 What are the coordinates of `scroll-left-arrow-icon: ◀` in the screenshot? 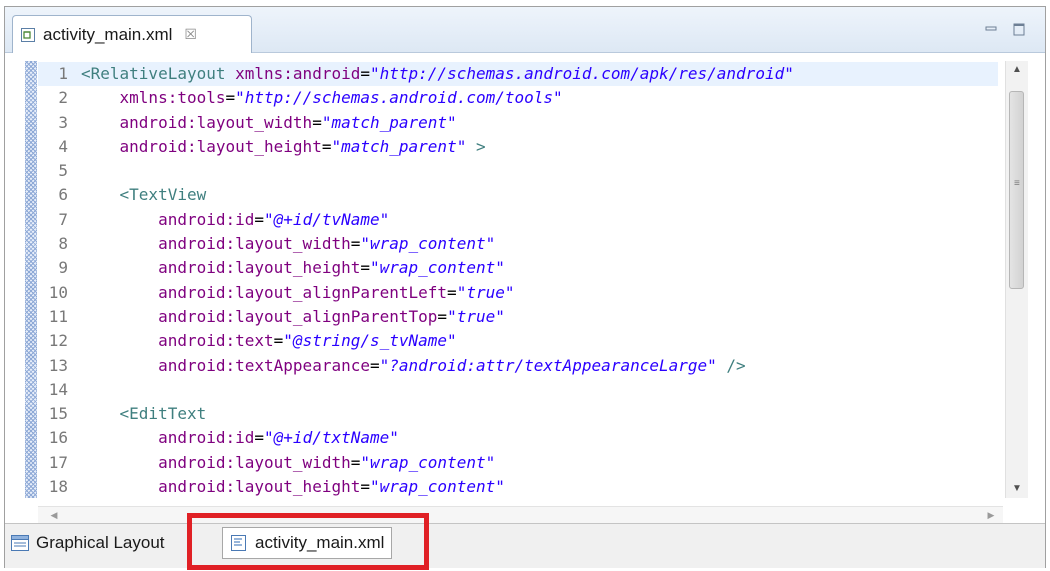 It's located at (54, 515).